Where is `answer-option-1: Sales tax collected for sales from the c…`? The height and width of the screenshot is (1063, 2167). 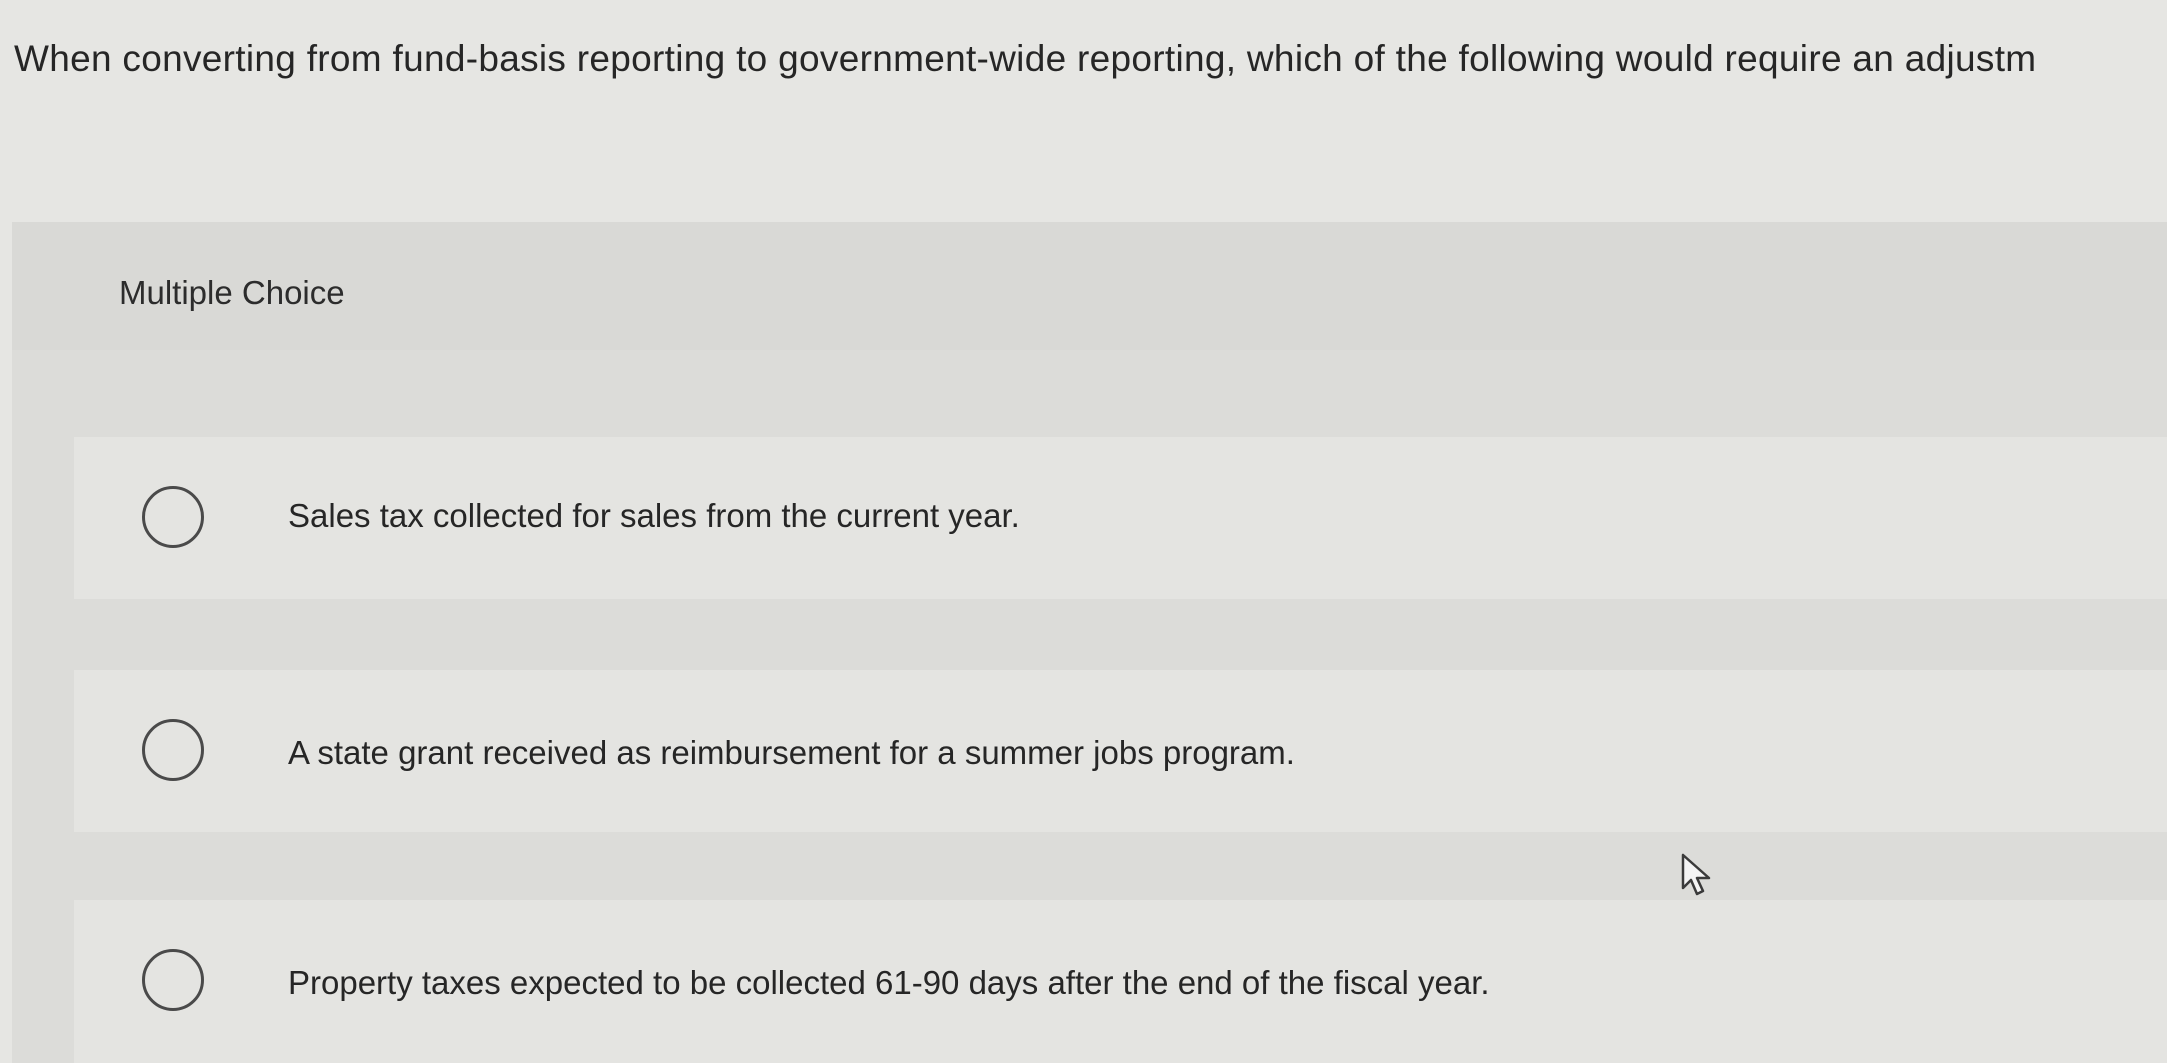 answer-option-1: Sales tax collected for sales from the c… is located at coordinates (1120, 518).